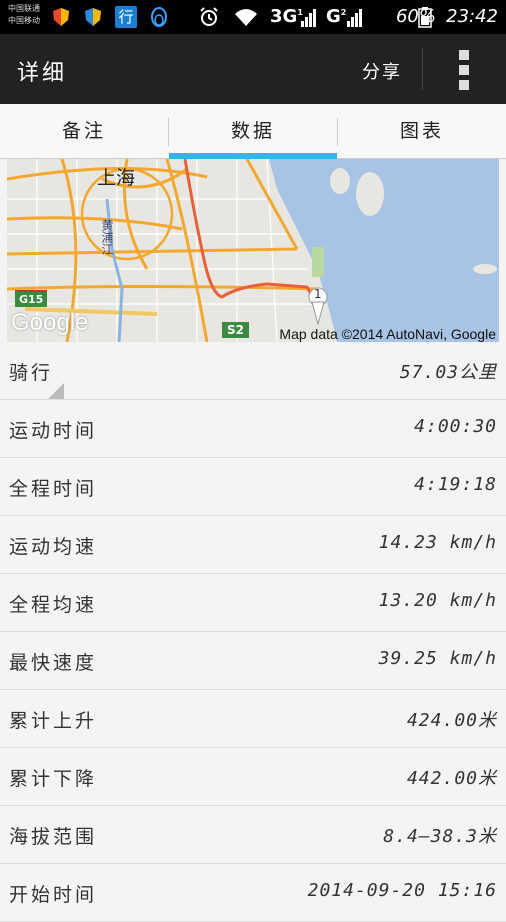 Image resolution: width=506 pixels, height=922 pixels. What do you see at coordinates (253, 487) in the screenshot?
I see `stat-row-total-time: 全程时间 4:19:18` at bounding box center [253, 487].